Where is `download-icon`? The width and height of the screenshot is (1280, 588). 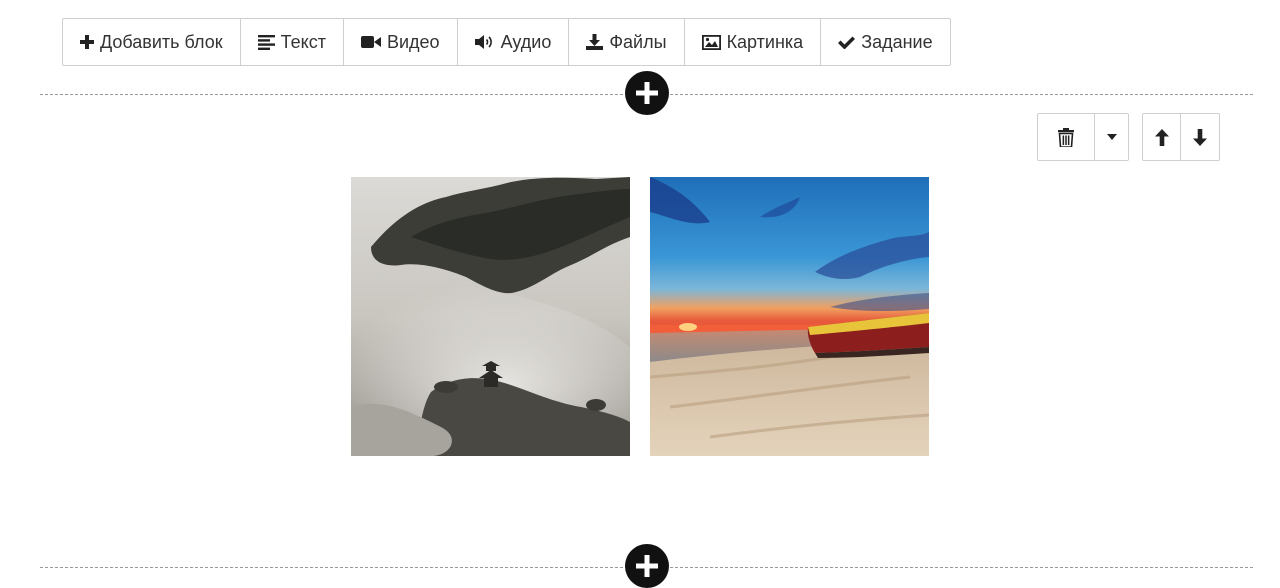 download-icon is located at coordinates (595, 42).